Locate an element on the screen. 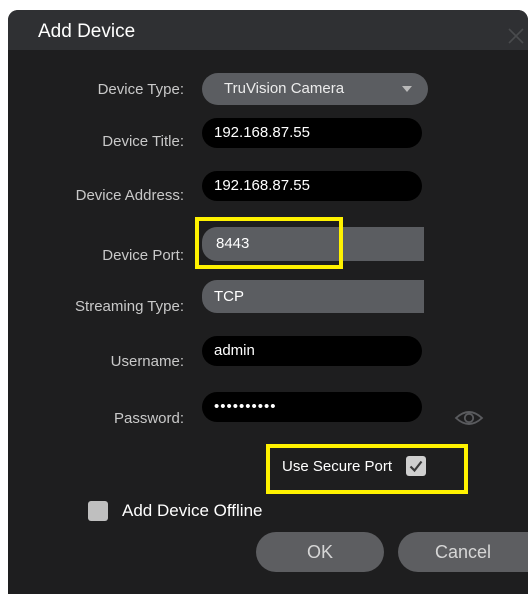 This screenshot has width=528, height=594. device-type-label: Device Type: is located at coordinates (140, 89).